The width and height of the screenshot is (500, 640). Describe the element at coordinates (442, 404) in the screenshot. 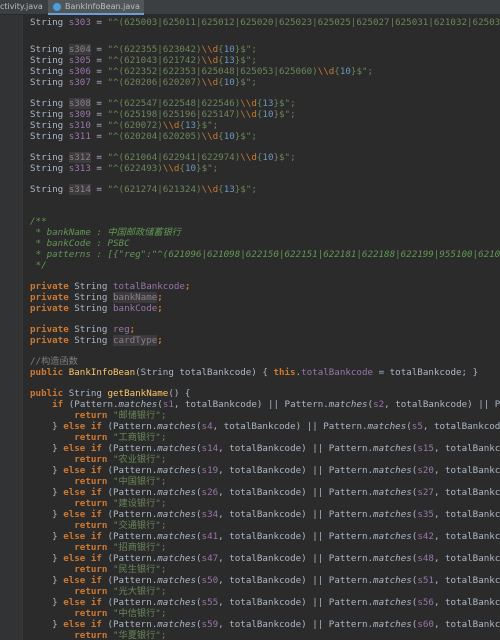

I see `code-token: , totalBankcode) || Patt` at that location.